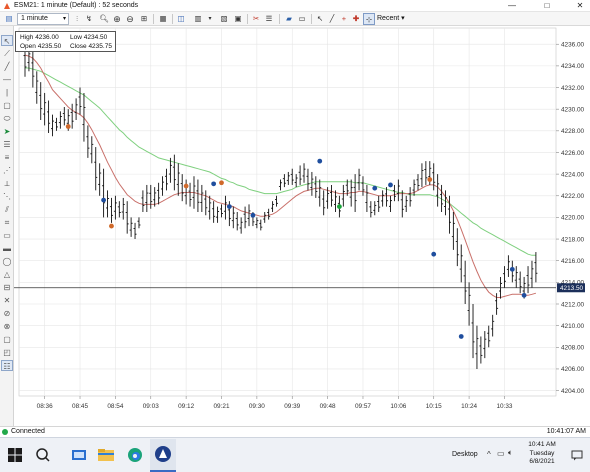 The image size is (590, 472). What do you see at coordinates (15, 455) in the screenshot?
I see `windows-start-icon` at bounding box center [15, 455].